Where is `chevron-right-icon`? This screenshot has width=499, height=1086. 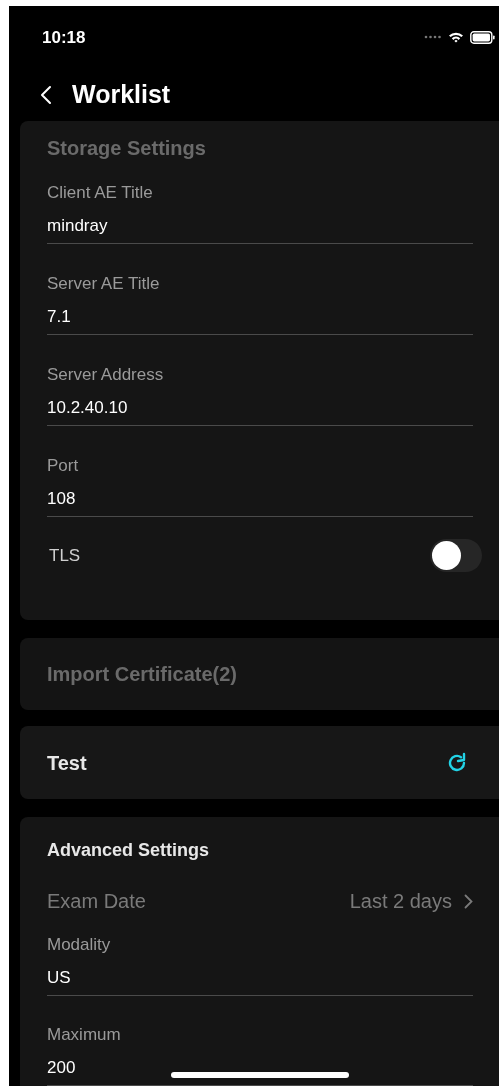
chevron-right-icon is located at coordinates (468, 901).